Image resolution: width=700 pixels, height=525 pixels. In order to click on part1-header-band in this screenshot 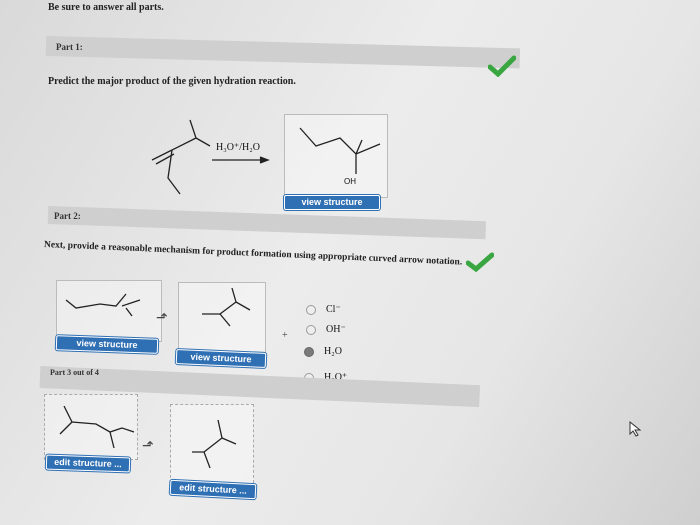, I will do `click(283, 52)`.